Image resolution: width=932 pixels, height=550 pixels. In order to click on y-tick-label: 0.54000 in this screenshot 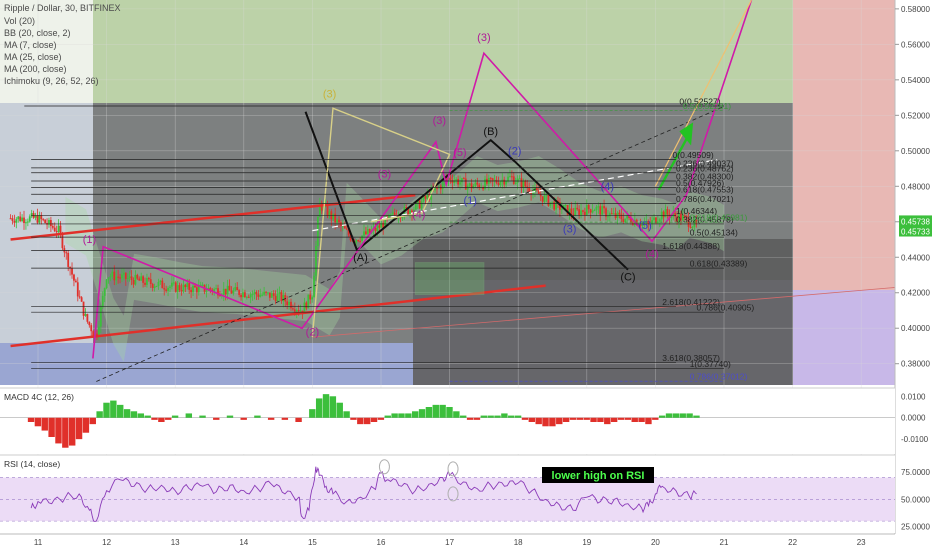, I will do `click(915, 80)`.